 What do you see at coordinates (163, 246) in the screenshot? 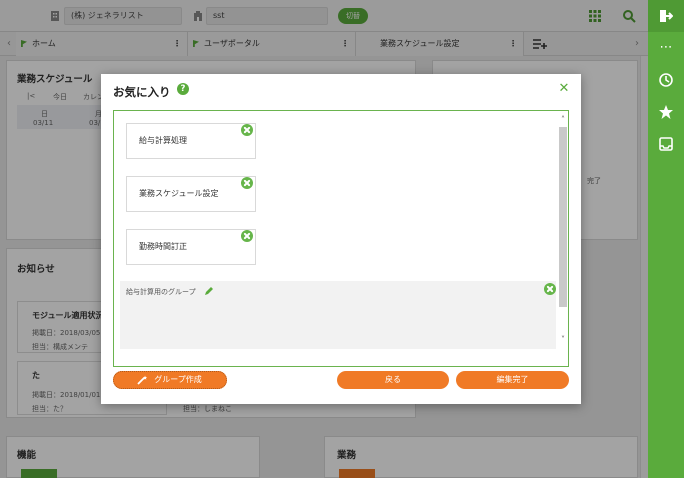
I see `favorite-label: 勤務時間訂正` at bounding box center [163, 246].